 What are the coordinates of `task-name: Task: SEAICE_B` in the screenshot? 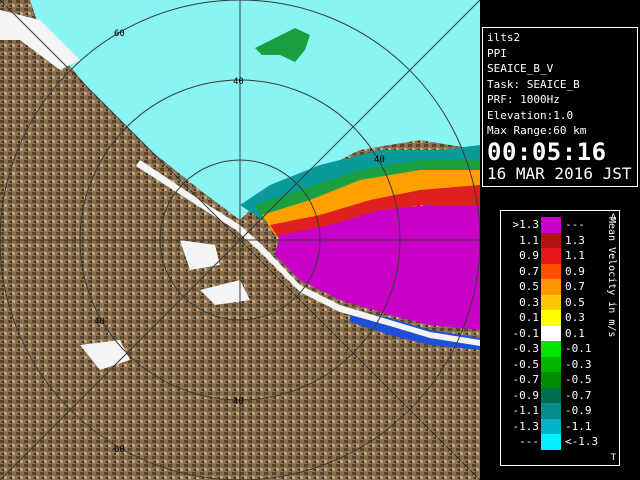 It's located at (533, 84).